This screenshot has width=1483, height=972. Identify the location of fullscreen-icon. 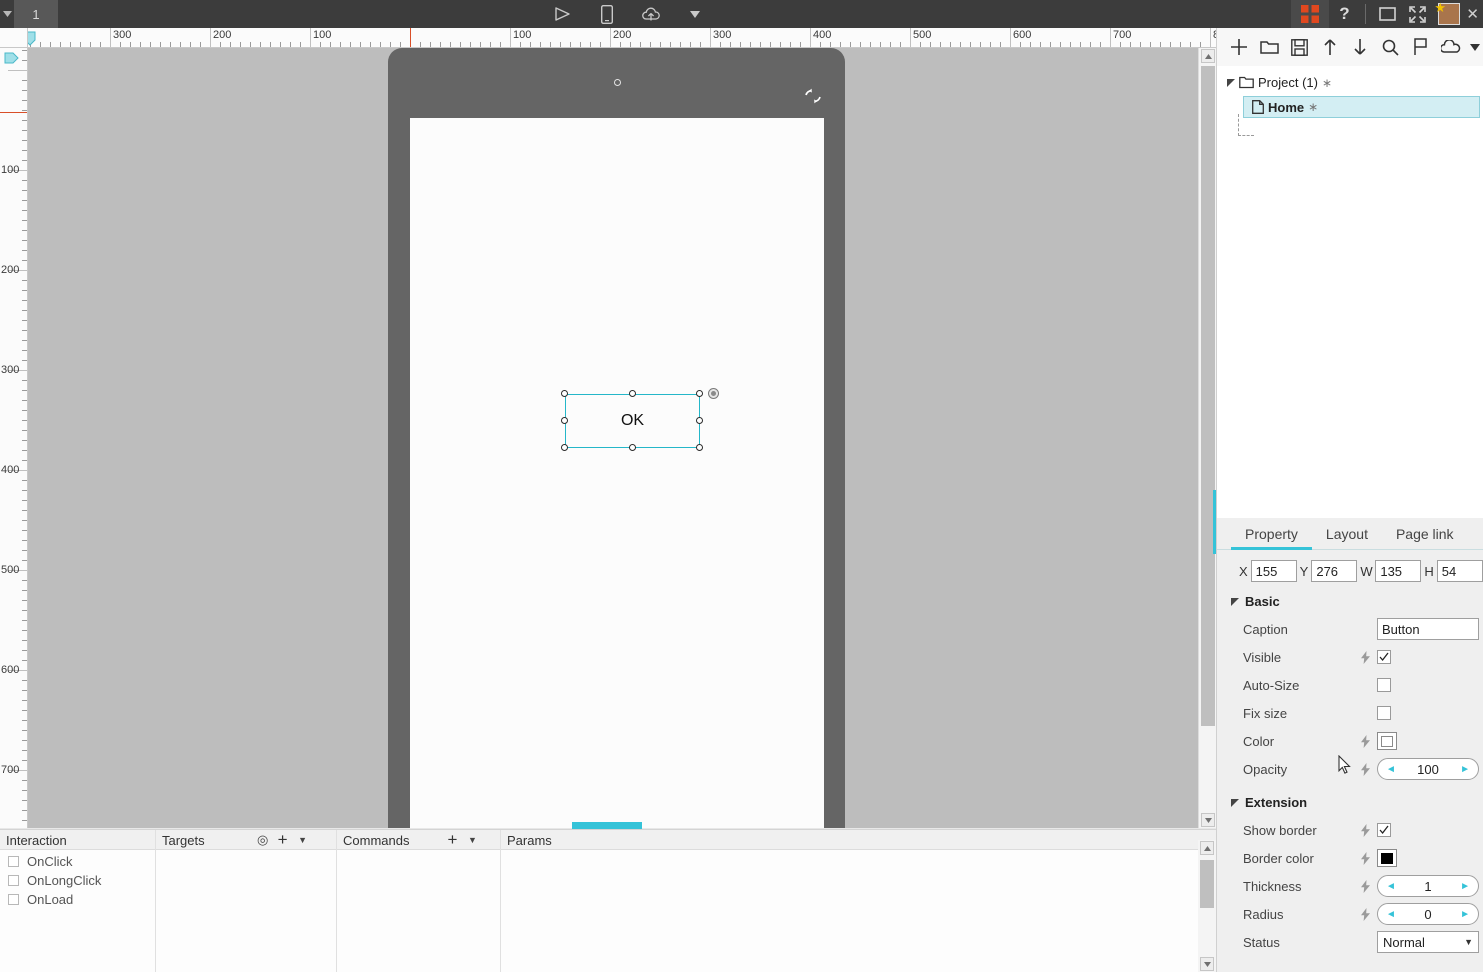
(1417, 14).